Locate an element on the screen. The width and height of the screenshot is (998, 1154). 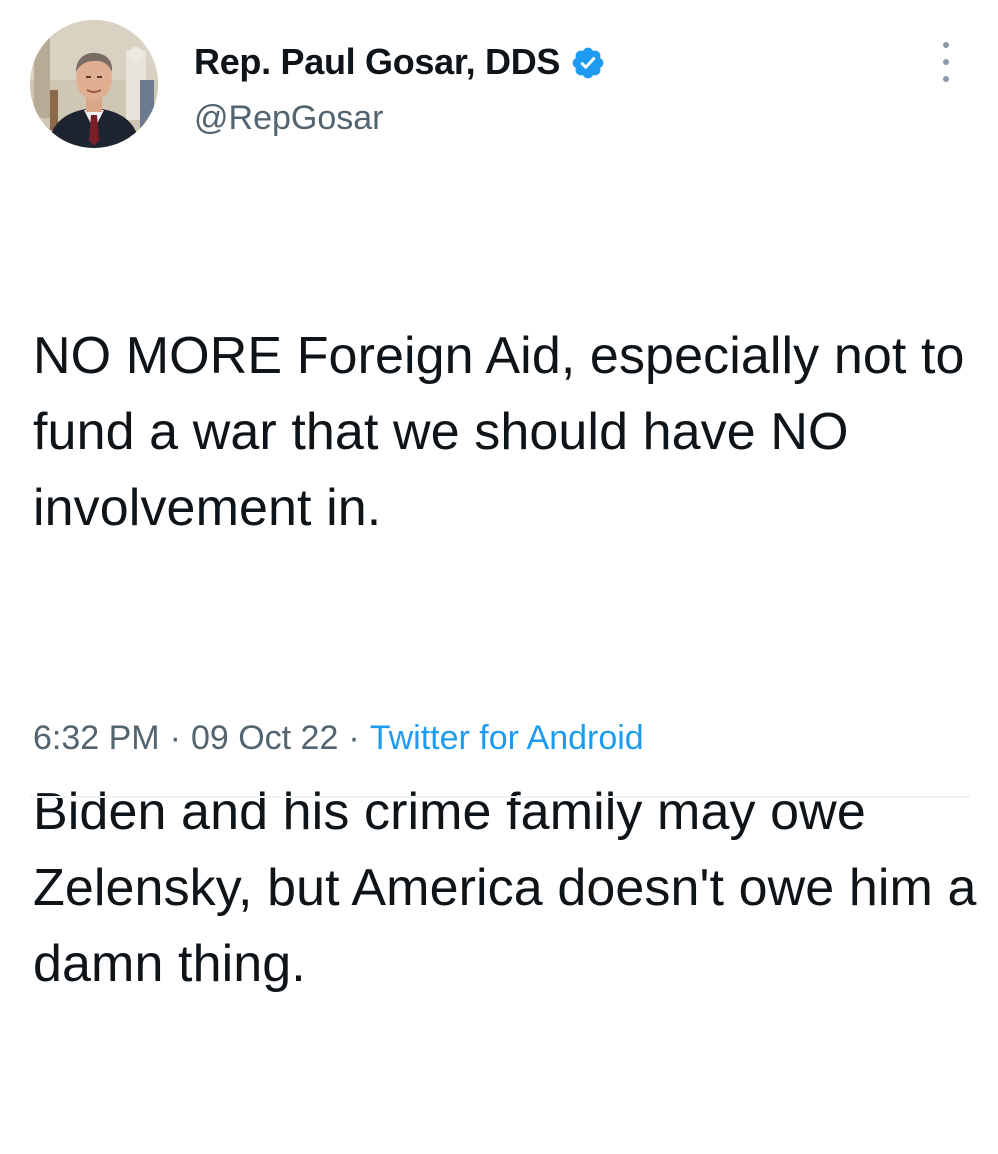
author-display-name: Rep. Paul Gosar, DDS is located at coordinates (377, 62).